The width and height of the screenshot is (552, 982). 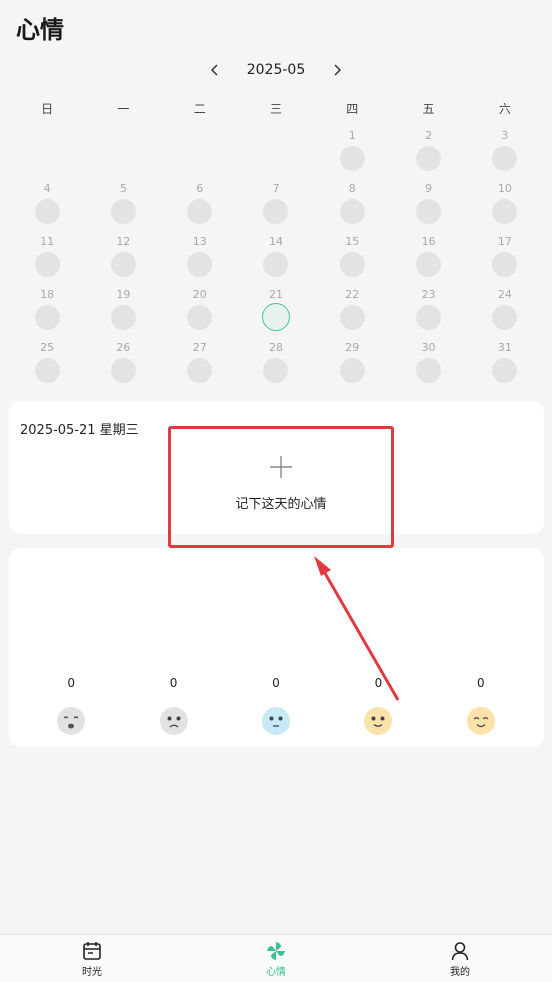 What do you see at coordinates (200, 366) in the screenshot?
I see `calendar-day-27: 27` at bounding box center [200, 366].